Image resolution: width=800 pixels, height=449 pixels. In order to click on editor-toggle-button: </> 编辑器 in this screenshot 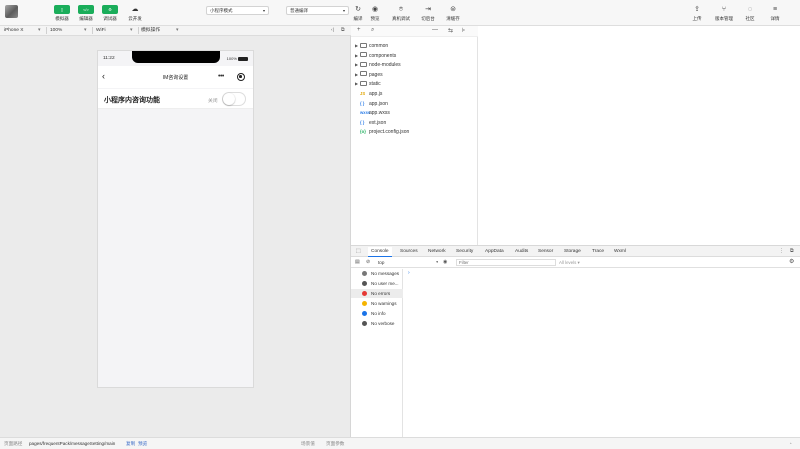, I will do `click(86, 15)`.